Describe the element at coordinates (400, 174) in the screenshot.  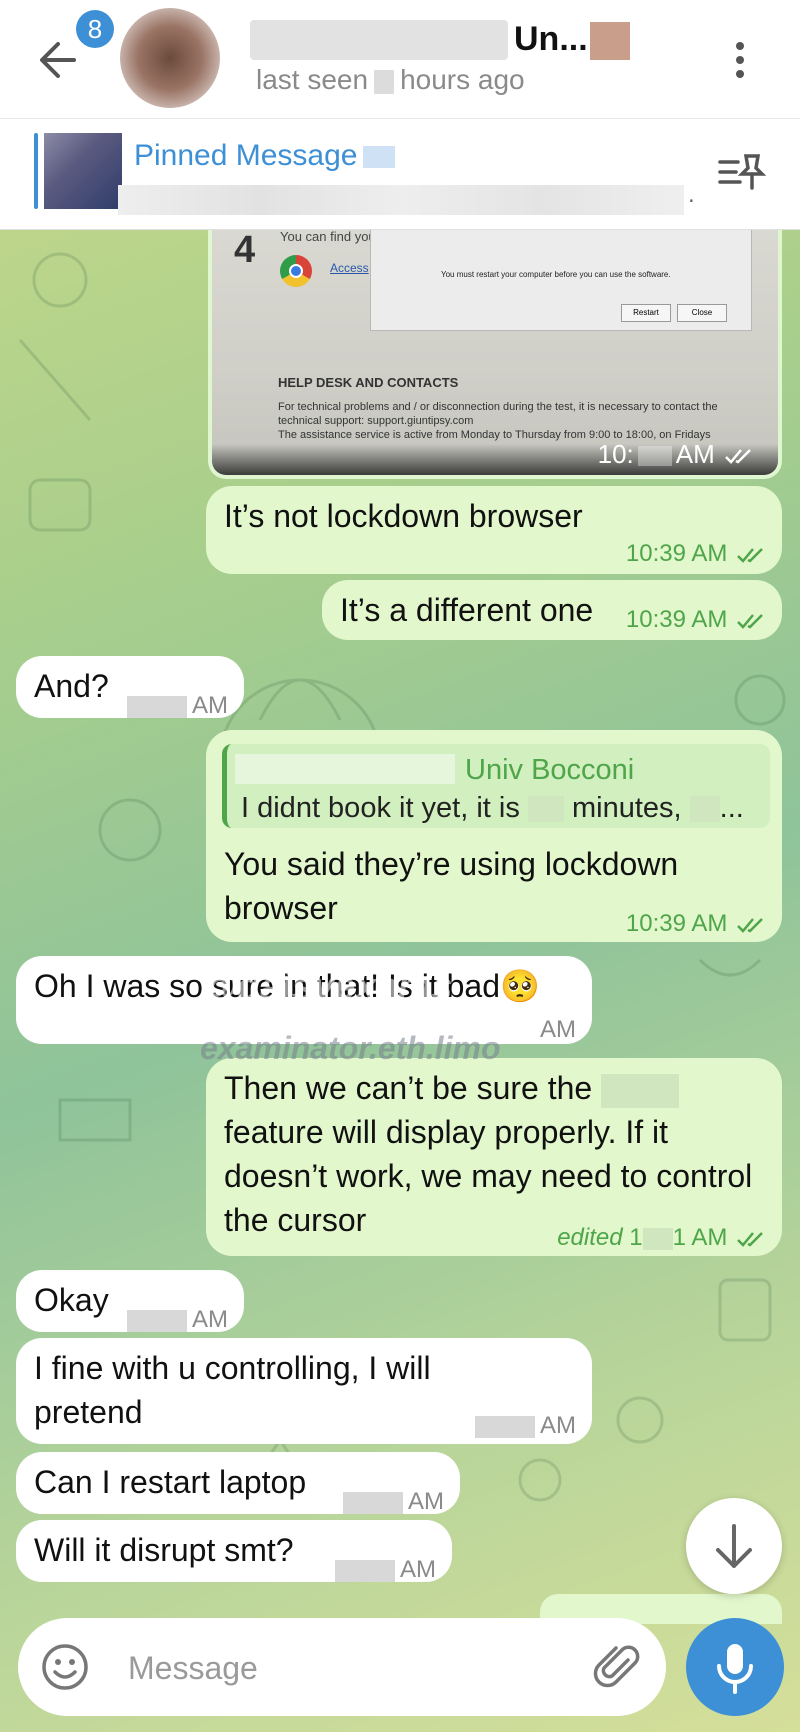
I see `pinned-message-bar: Pinned Message .` at that location.